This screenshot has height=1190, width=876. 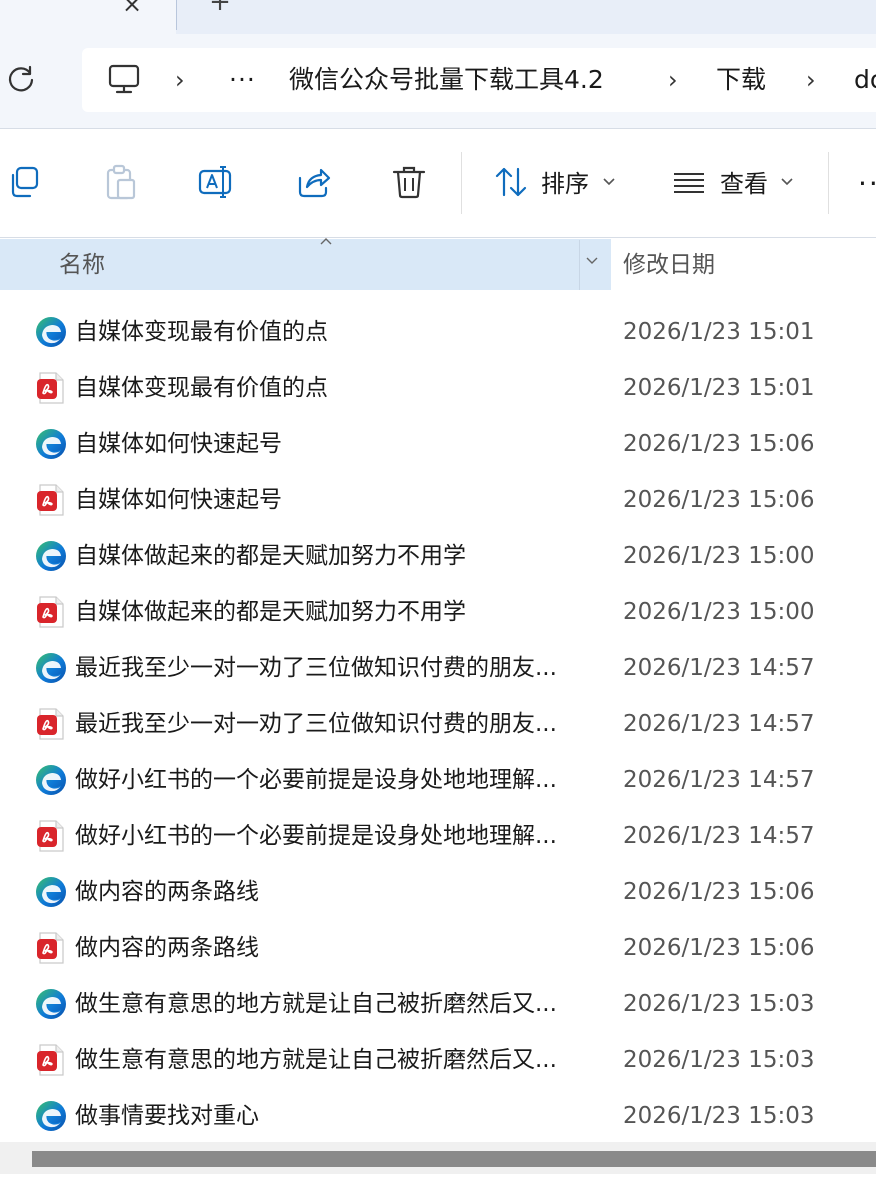 What do you see at coordinates (669, 265) in the screenshot?
I see `column-header-modified: 修改日期` at bounding box center [669, 265].